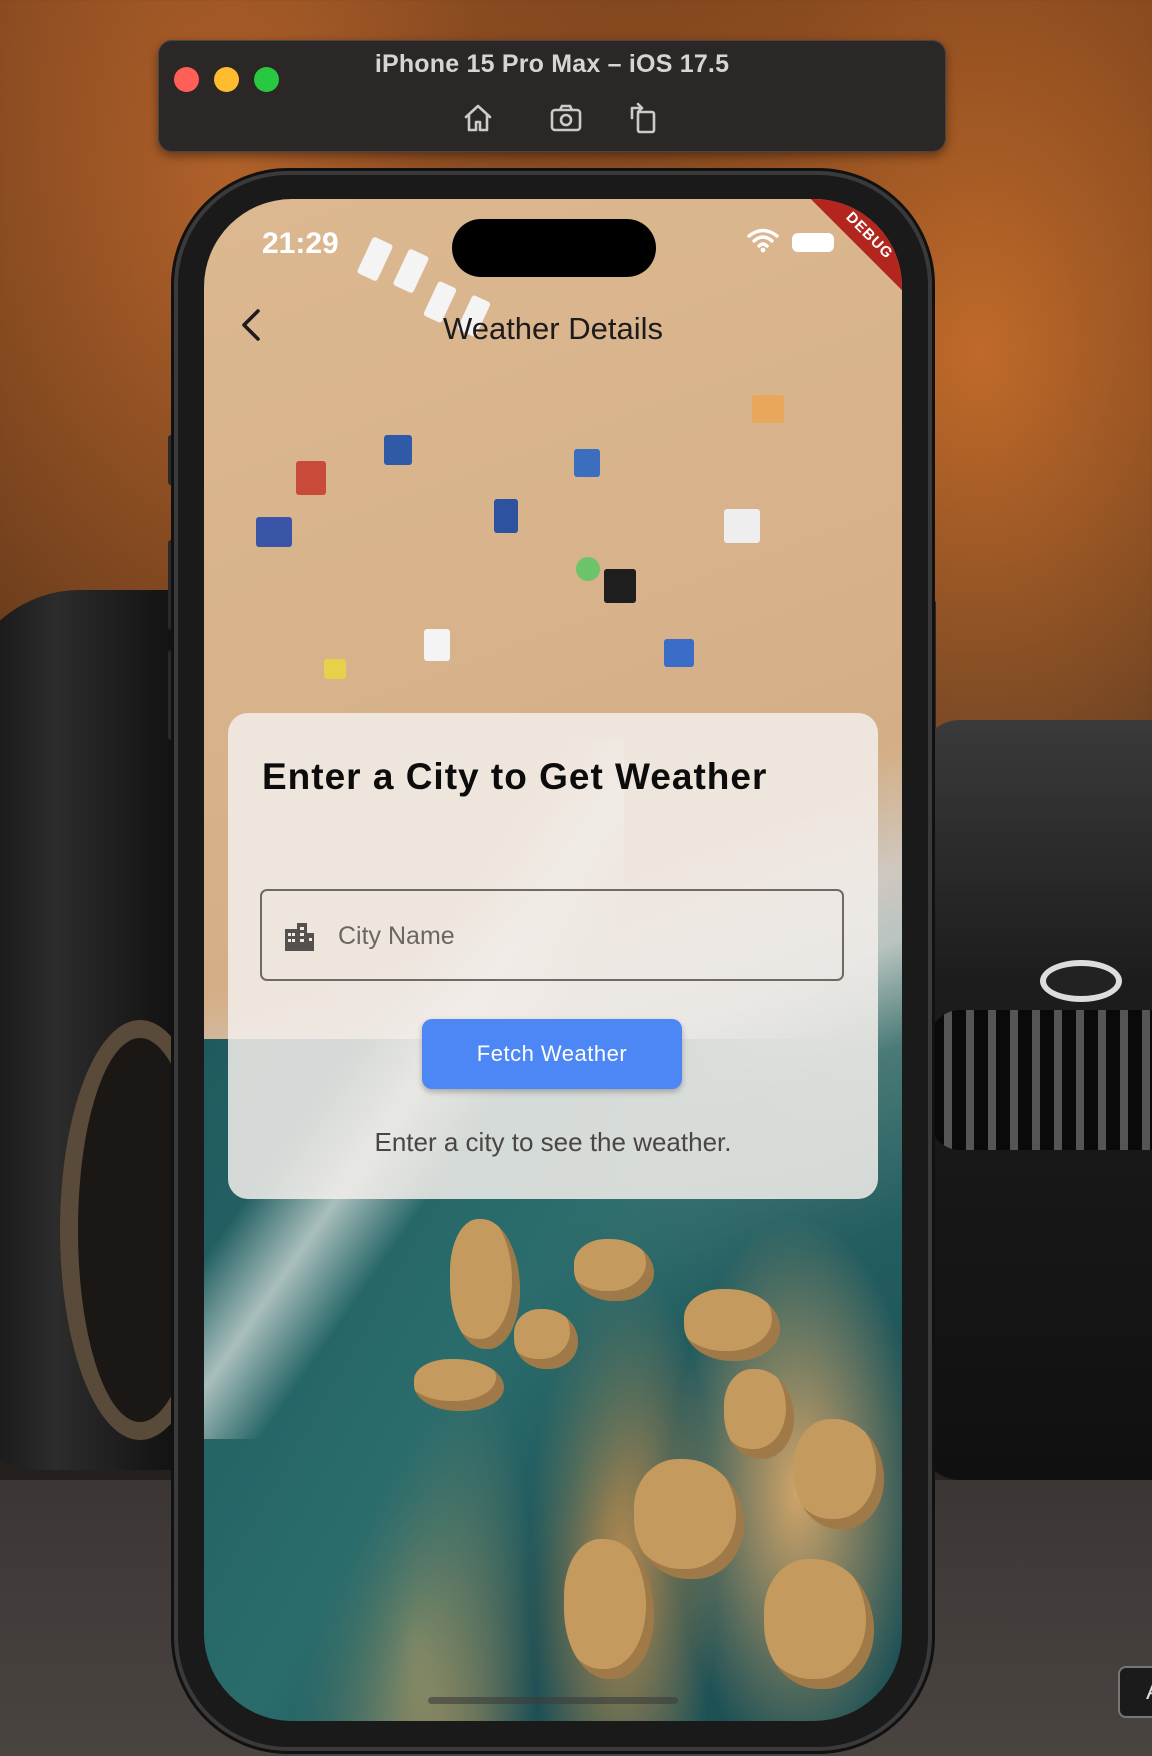 Image resolution: width=1152 pixels, height=1756 pixels. Describe the element at coordinates (172, 460) in the screenshot. I see `action-button` at that location.